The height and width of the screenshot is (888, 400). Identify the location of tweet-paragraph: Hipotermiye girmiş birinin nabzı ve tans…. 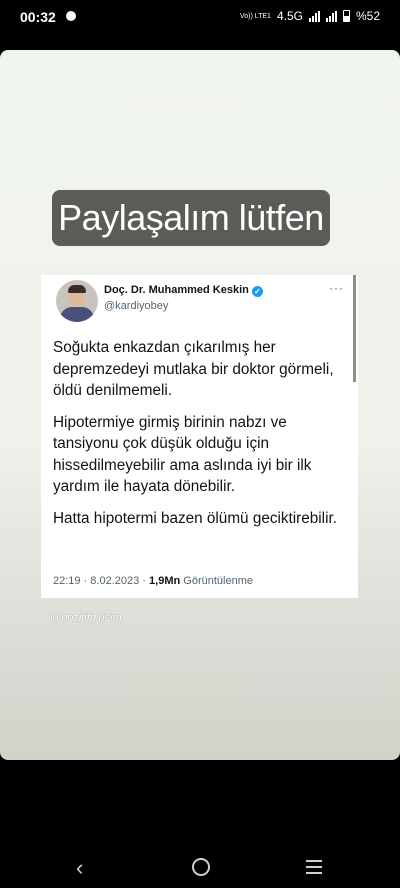
(182, 454).